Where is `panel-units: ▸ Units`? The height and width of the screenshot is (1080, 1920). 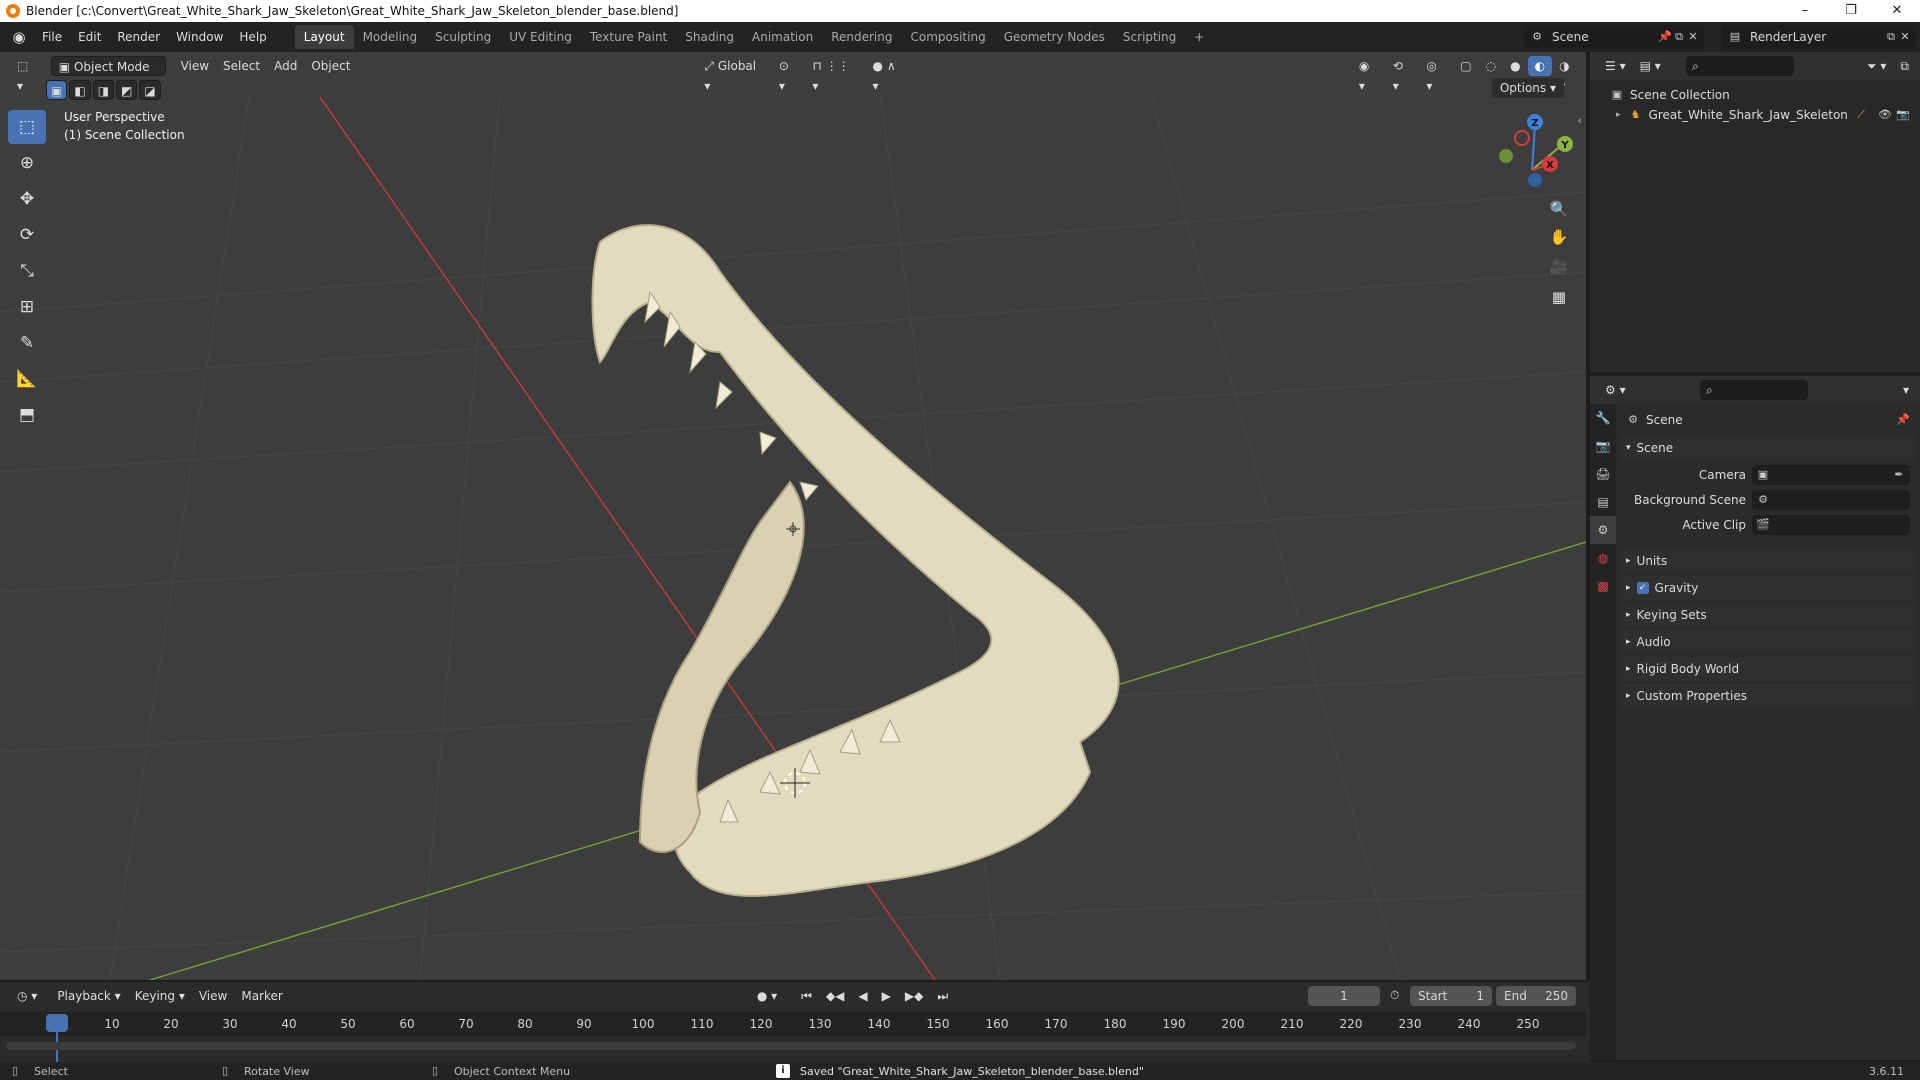
panel-units: ▸ Units is located at coordinates (1768, 561).